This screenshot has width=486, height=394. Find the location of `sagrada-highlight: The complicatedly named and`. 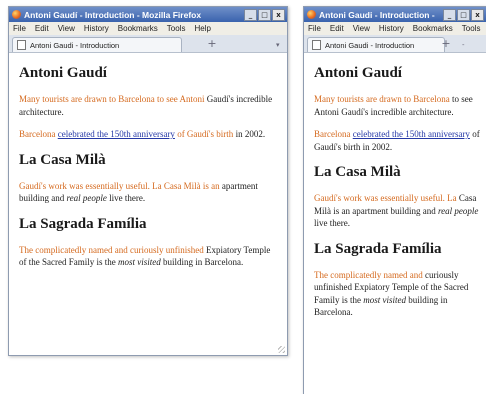

sagrada-highlight: The complicatedly named and is located at coordinates (368, 274).